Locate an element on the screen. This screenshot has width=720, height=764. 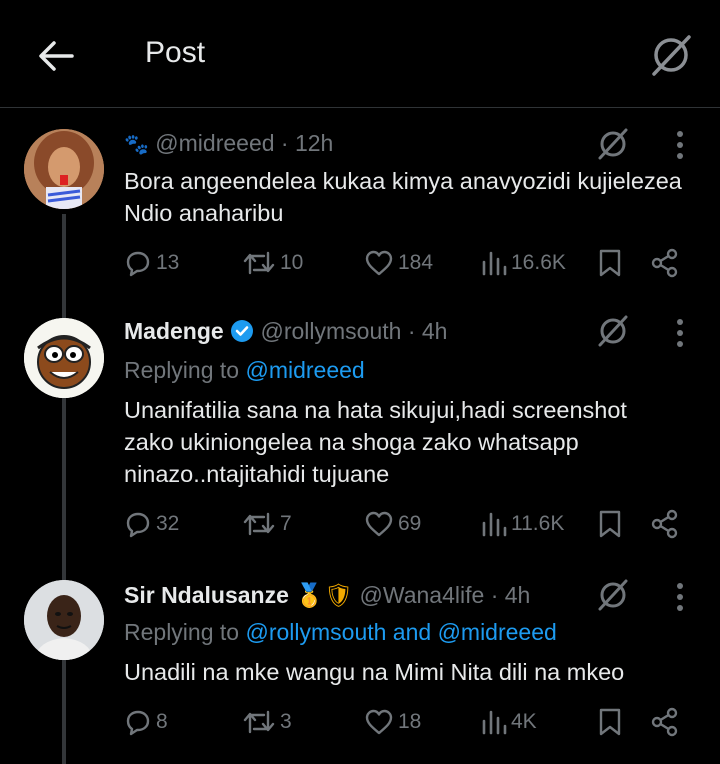
timestamp: · 12h is located at coordinates (307, 143).